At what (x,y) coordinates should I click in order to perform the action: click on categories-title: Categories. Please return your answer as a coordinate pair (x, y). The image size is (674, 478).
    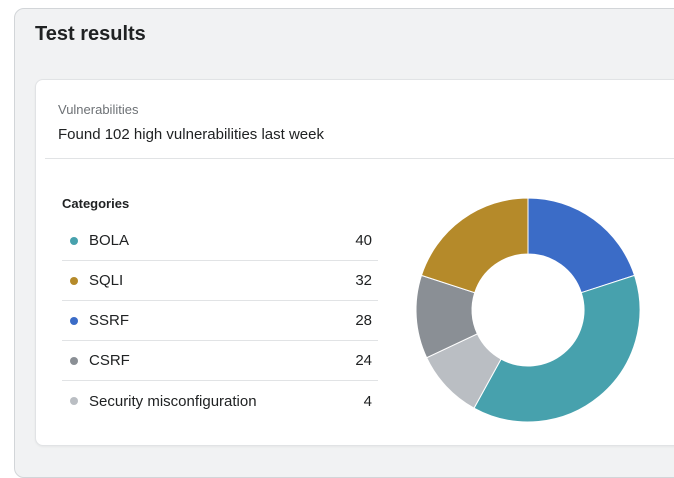
    Looking at the image, I should click on (96, 203).